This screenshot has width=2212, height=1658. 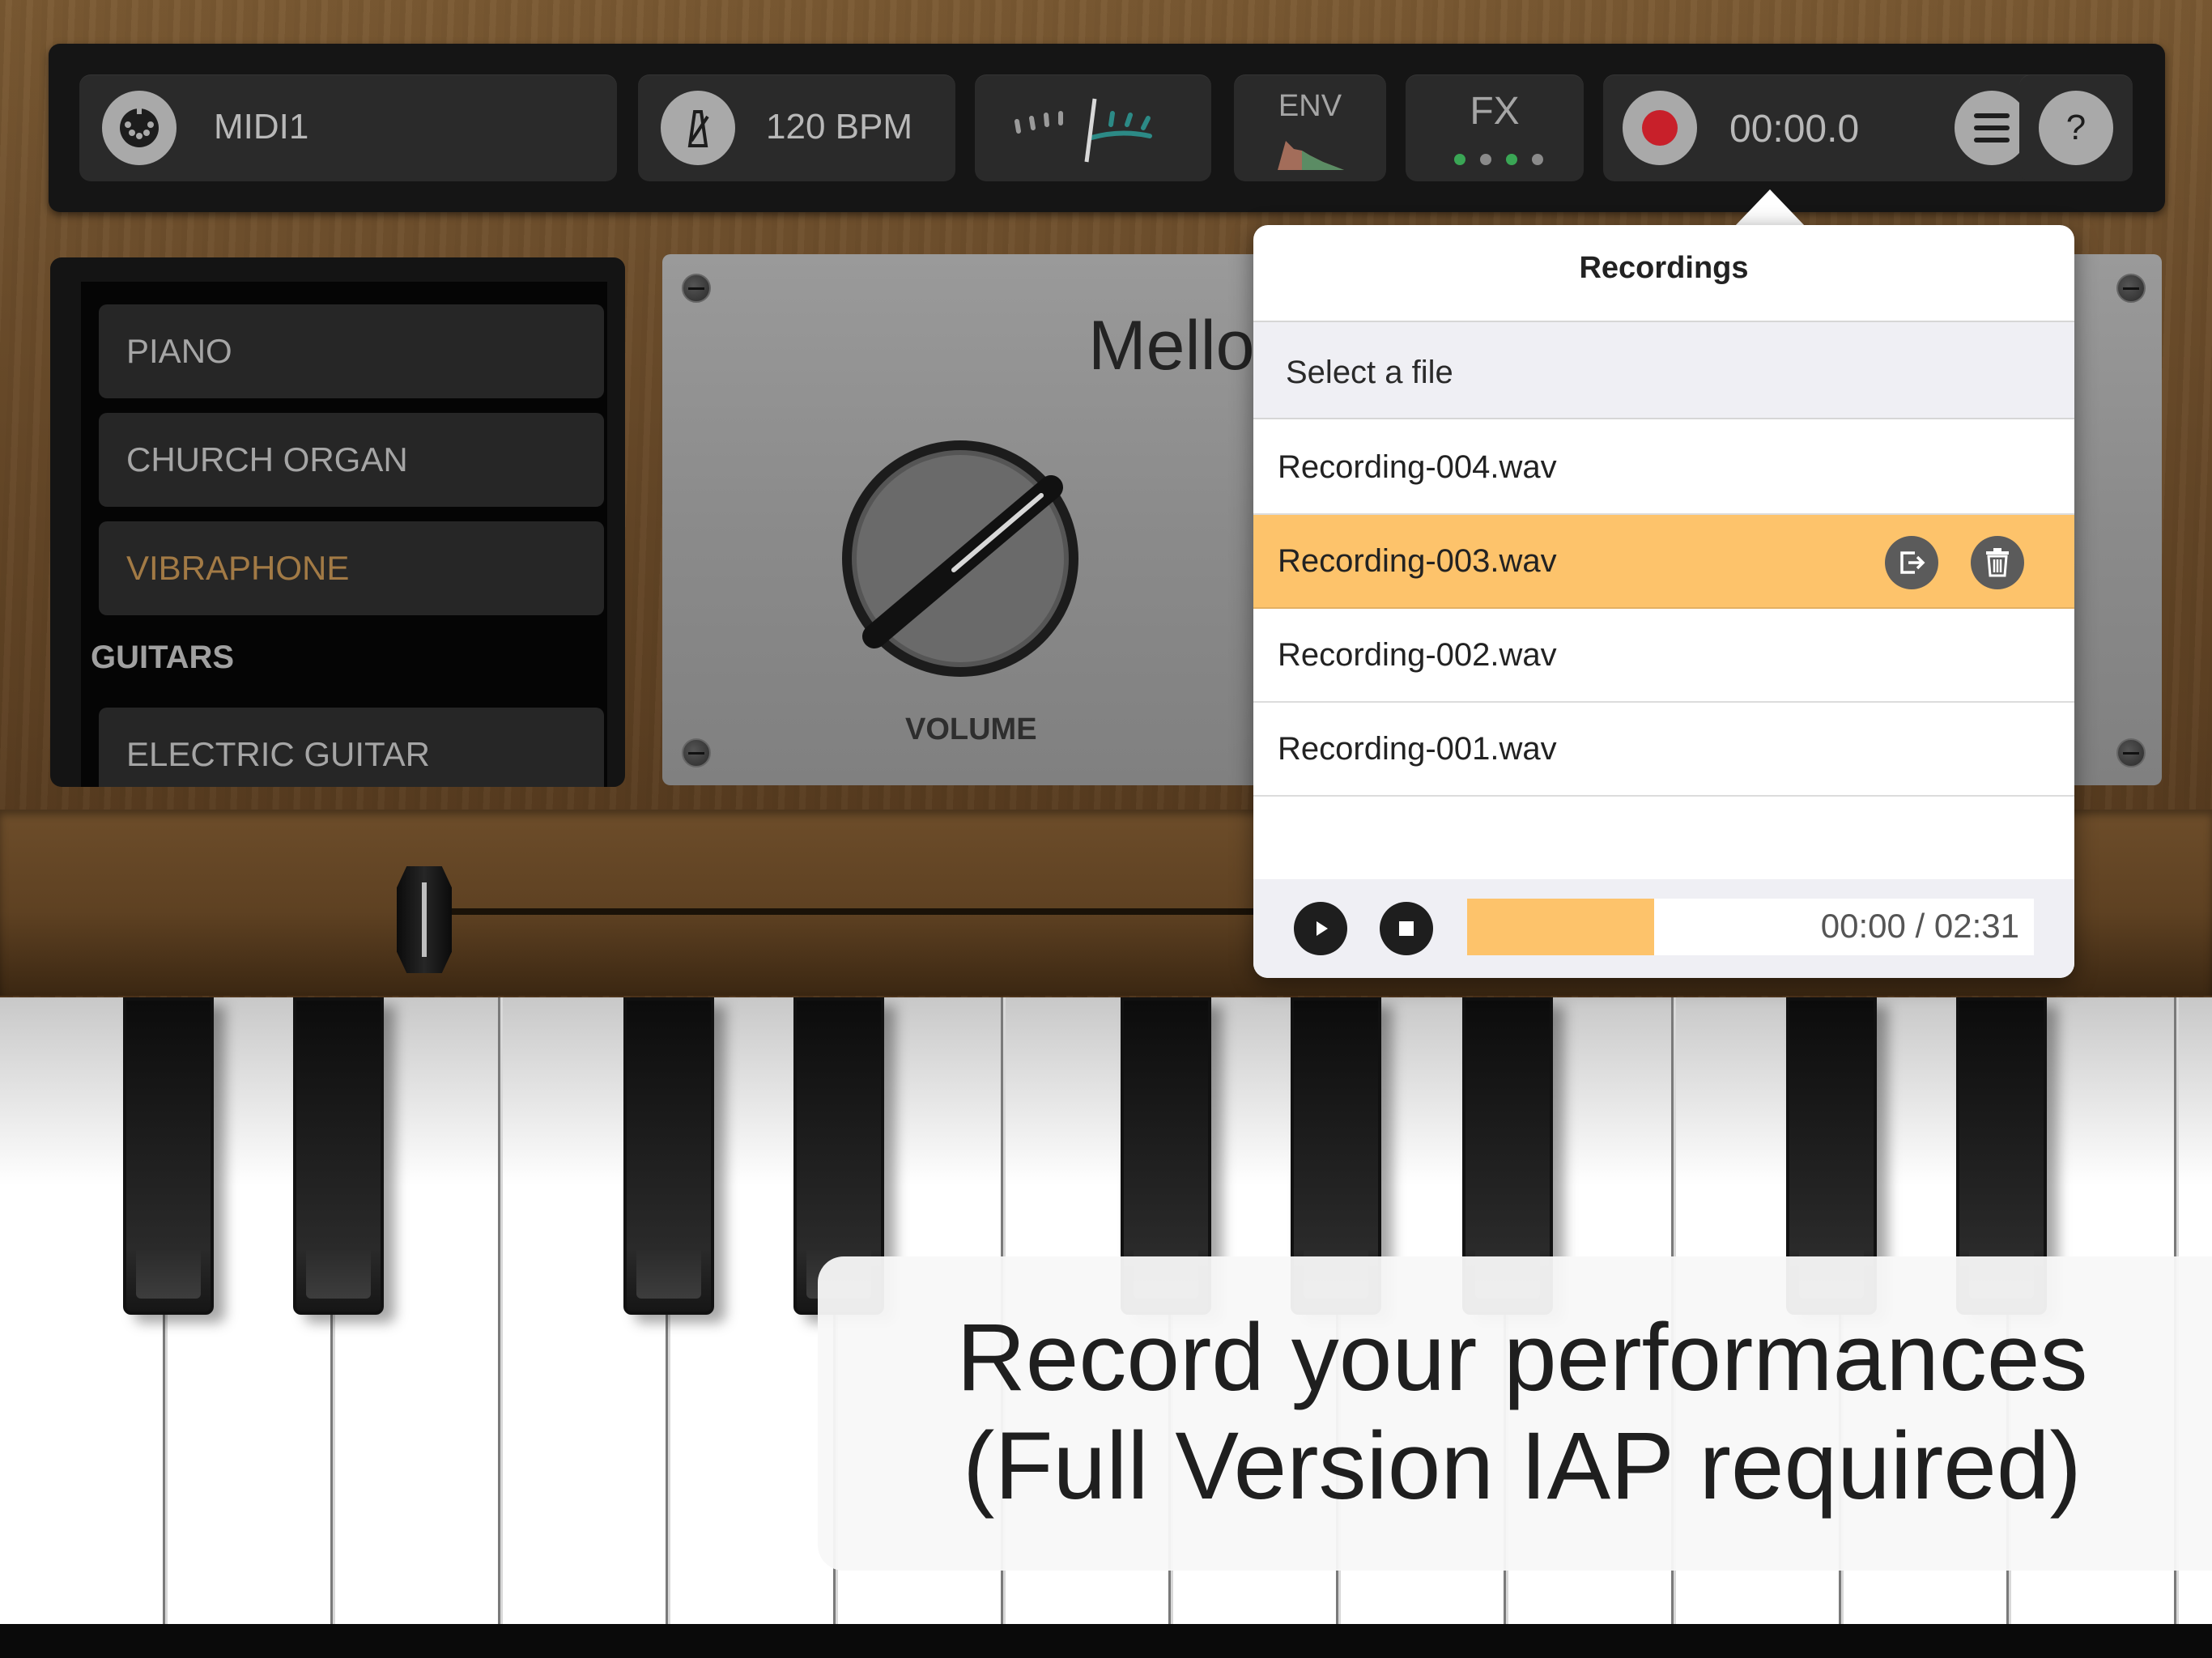 I want to click on stop-icon, so click(x=1406, y=928).